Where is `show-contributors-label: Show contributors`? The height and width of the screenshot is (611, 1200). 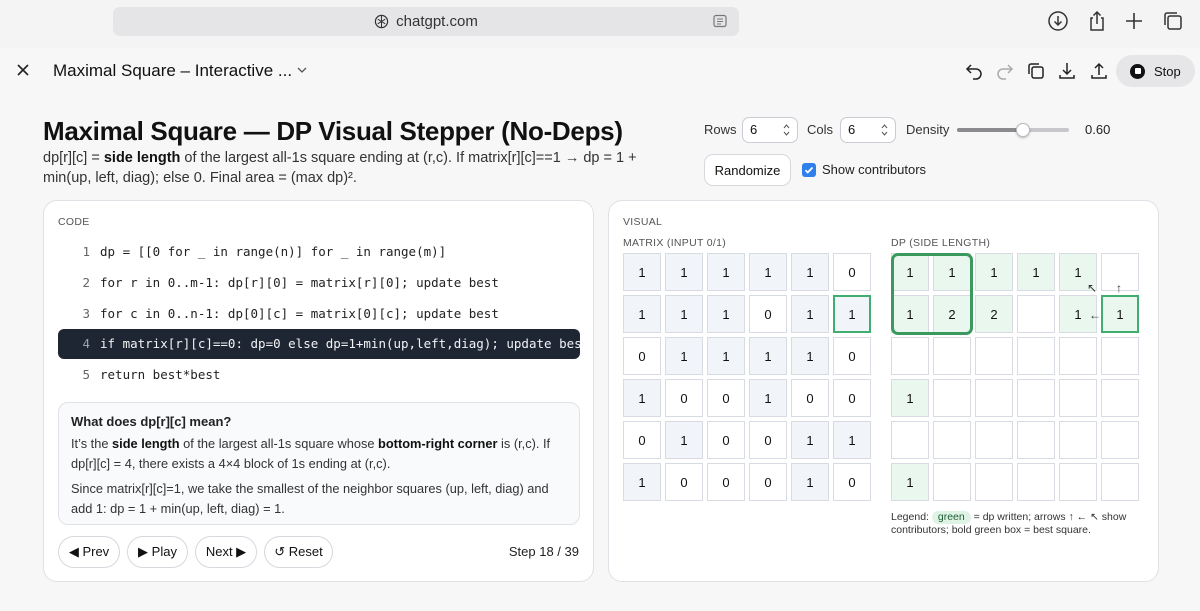
show-contributors-label: Show contributors is located at coordinates (874, 169).